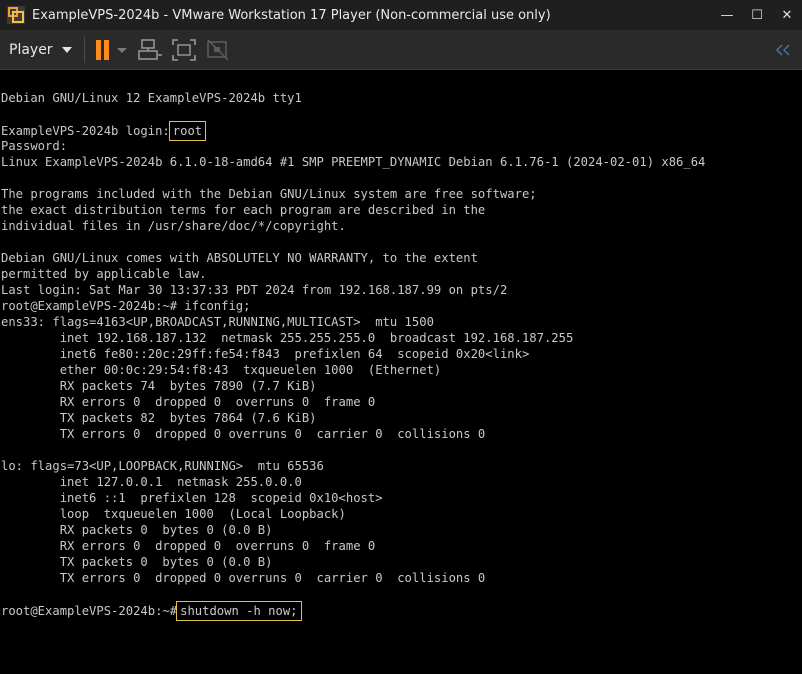 The width and height of the screenshot is (802, 674). What do you see at coordinates (89, 611) in the screenshot?
I see `shell-prompt: root@ExampleVPS-2024b:~#` at bounding box center [89, 611].